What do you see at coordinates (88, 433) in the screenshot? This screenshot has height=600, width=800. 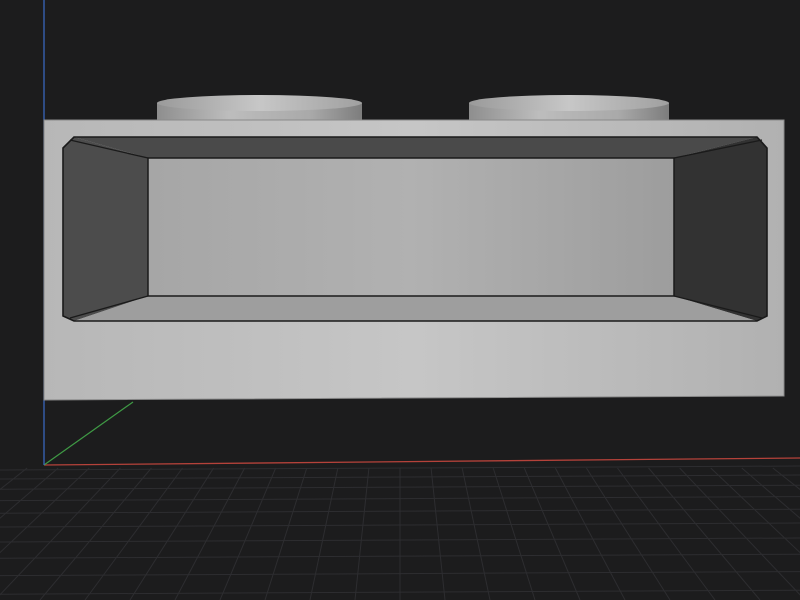 I see `y-axis-line` at bounding box center [88, 433].